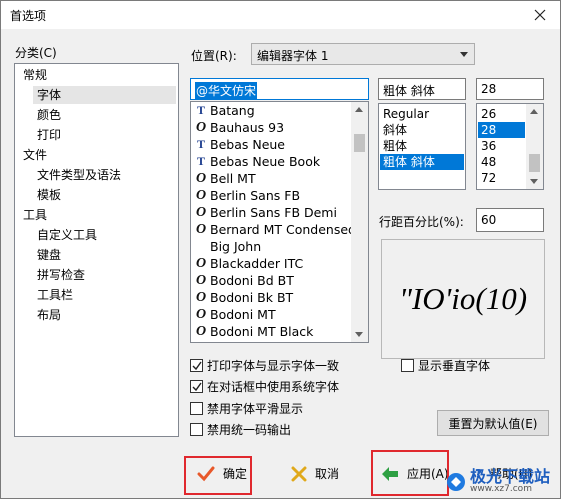 The width and height of the screenshot is (561, 499). I want to click on font-name: Bebas Neue Book, so click(265, 161).